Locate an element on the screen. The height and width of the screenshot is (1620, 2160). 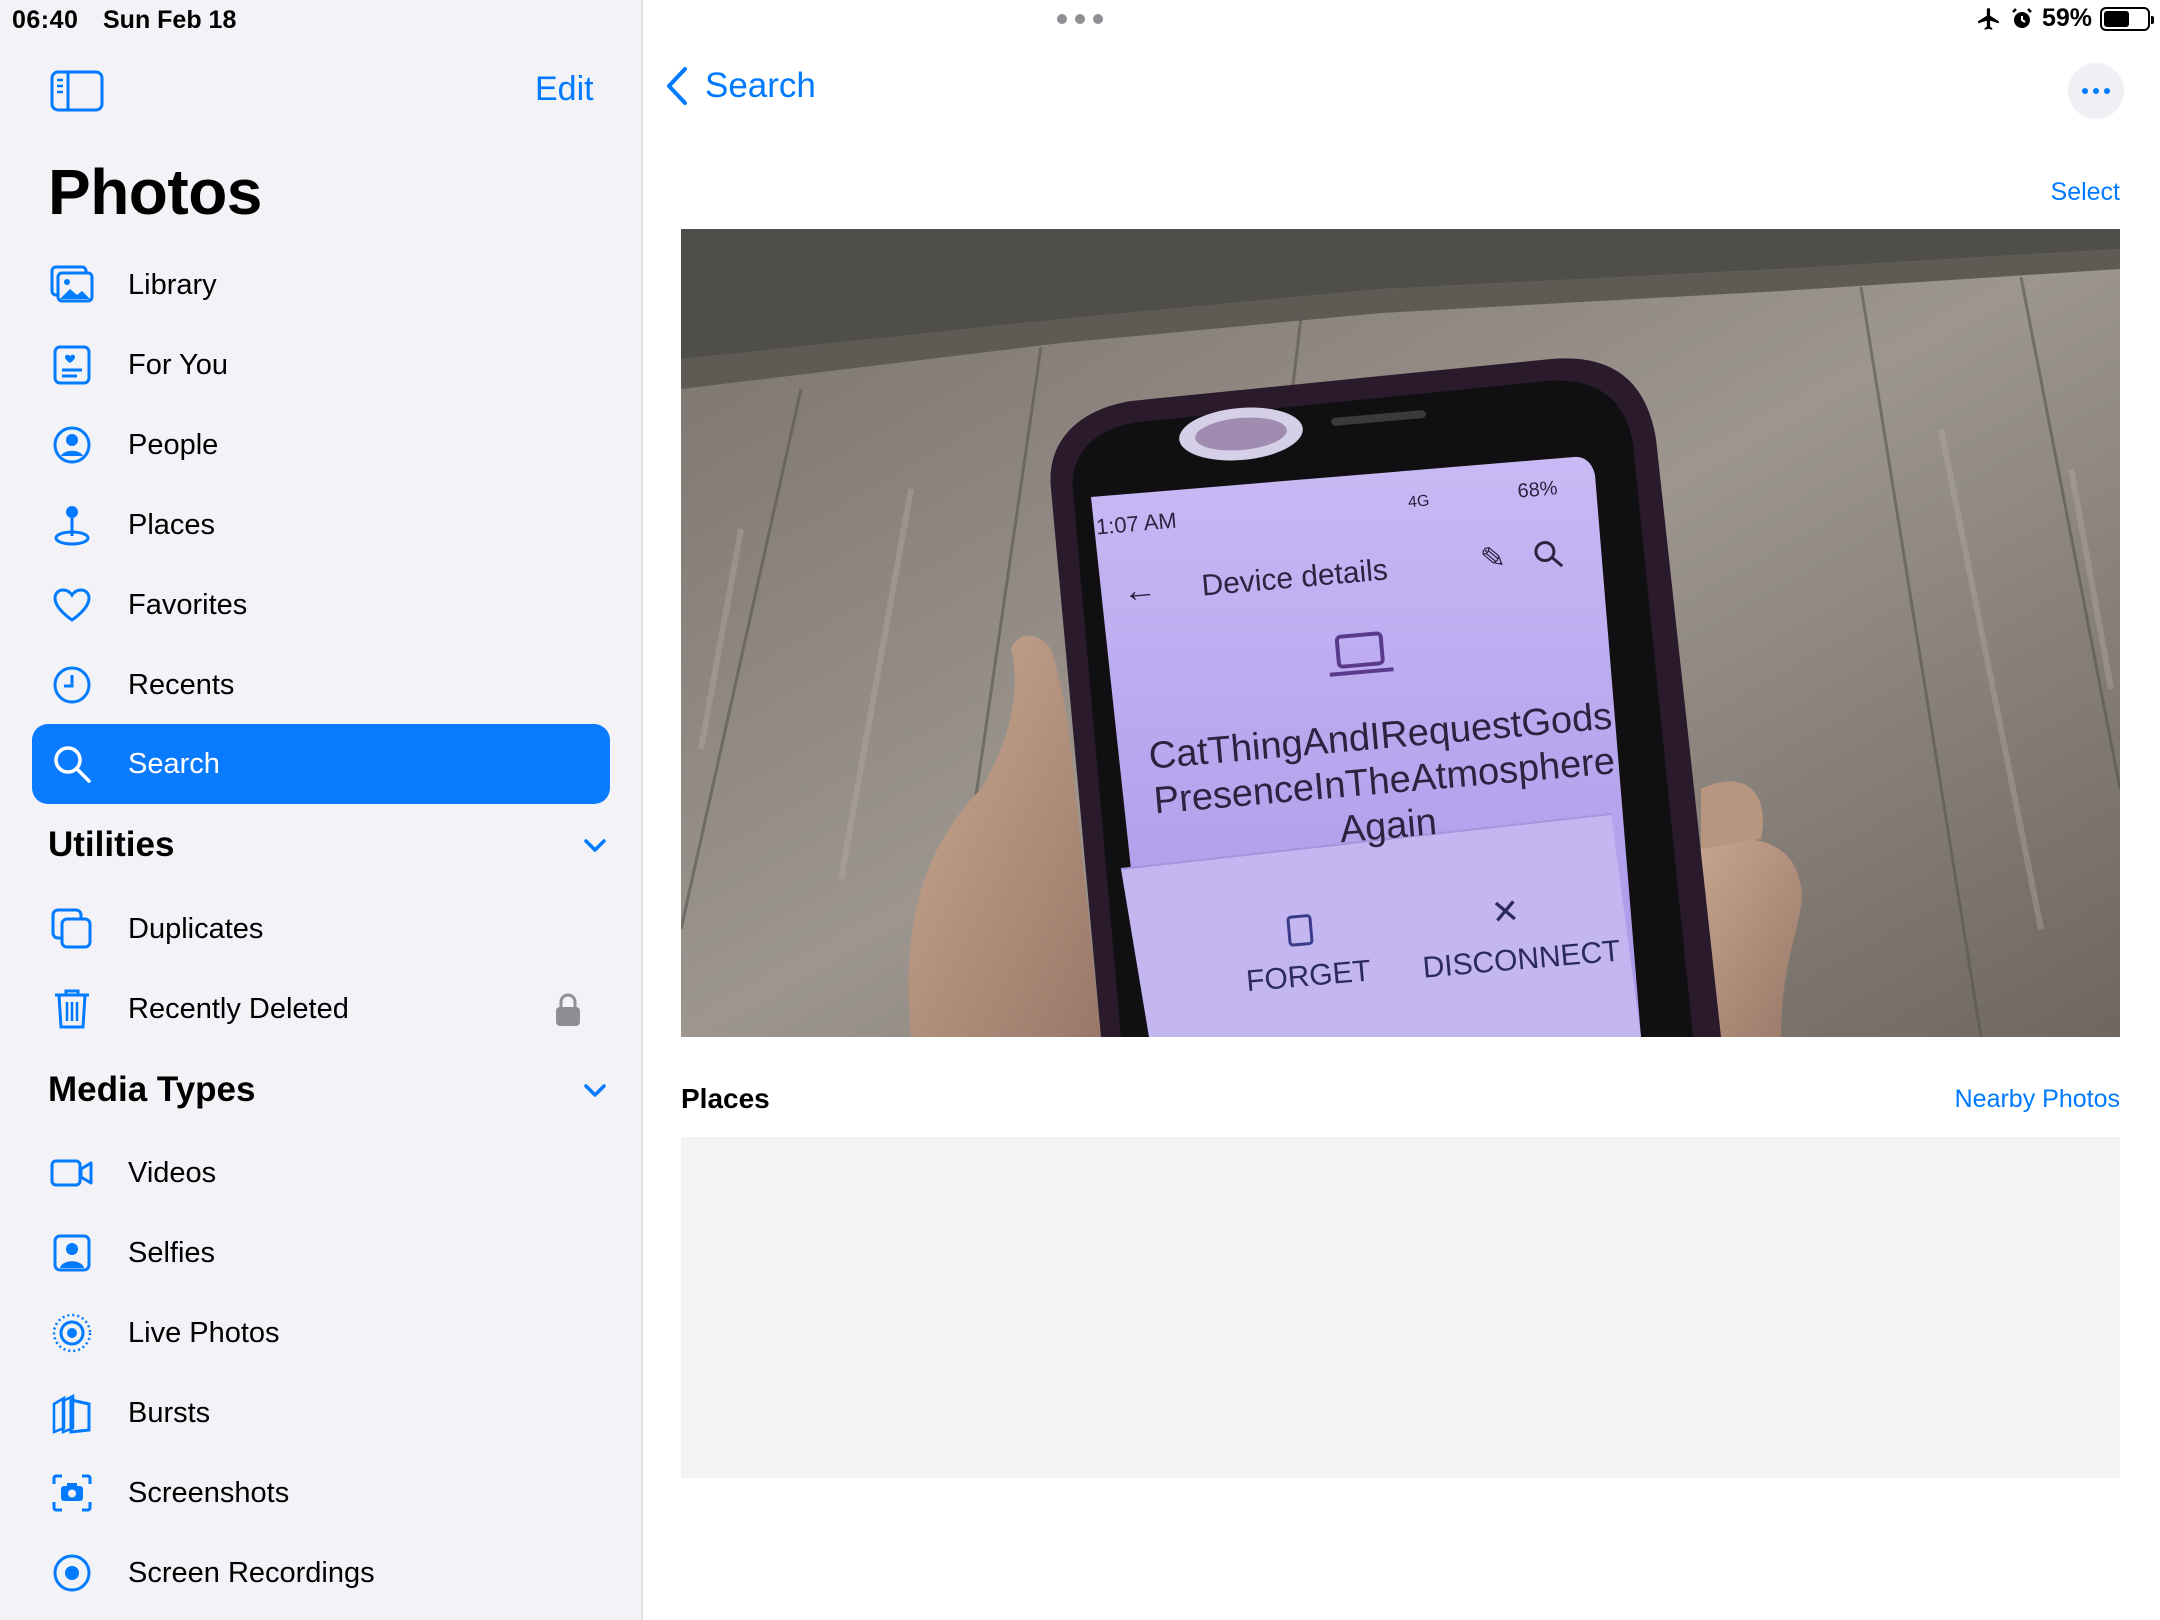
sidebar-item-label: Screen Recordings is located at coordinates (251, 1572).